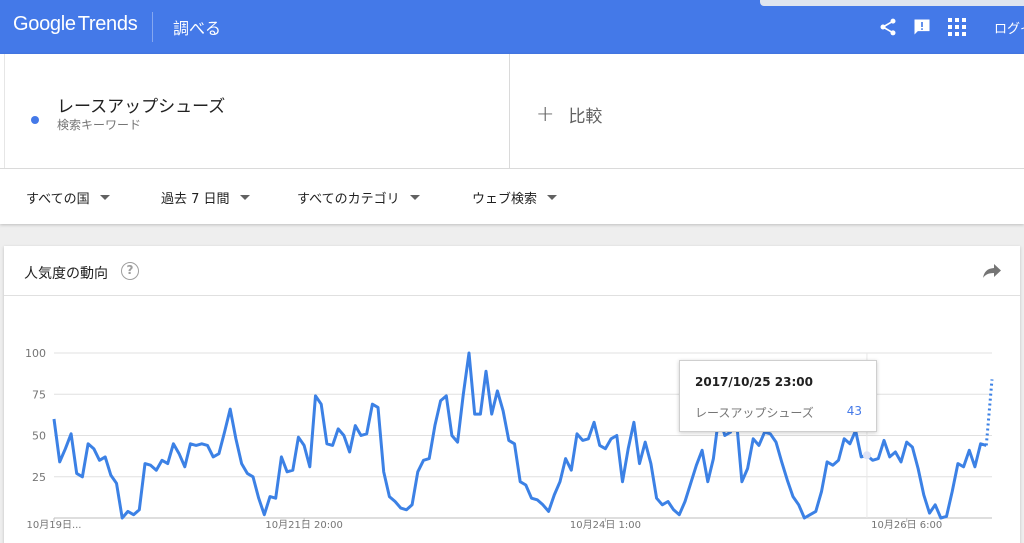  I want to click on apps-grid-icon-svg, so click(957, 27).